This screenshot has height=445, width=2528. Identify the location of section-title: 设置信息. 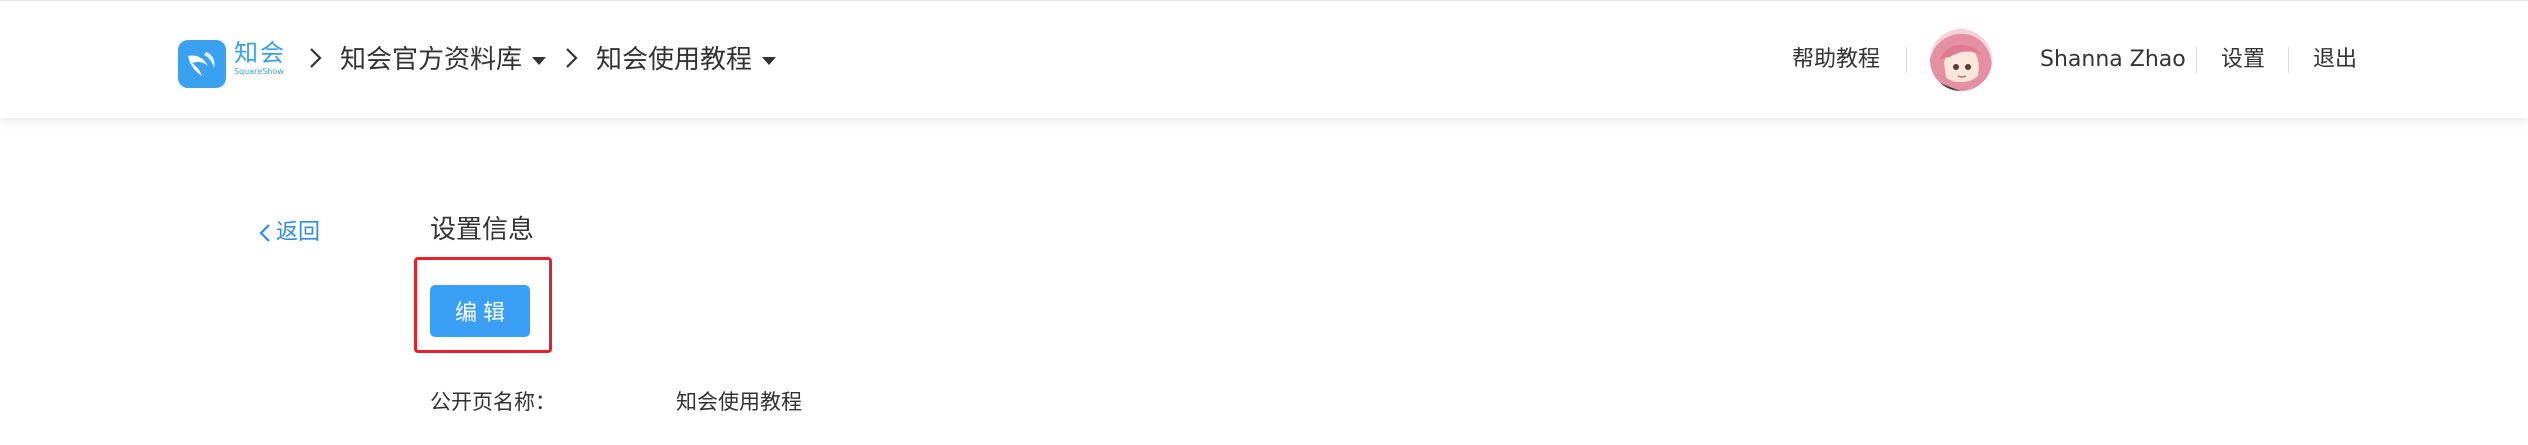
(482, 230).